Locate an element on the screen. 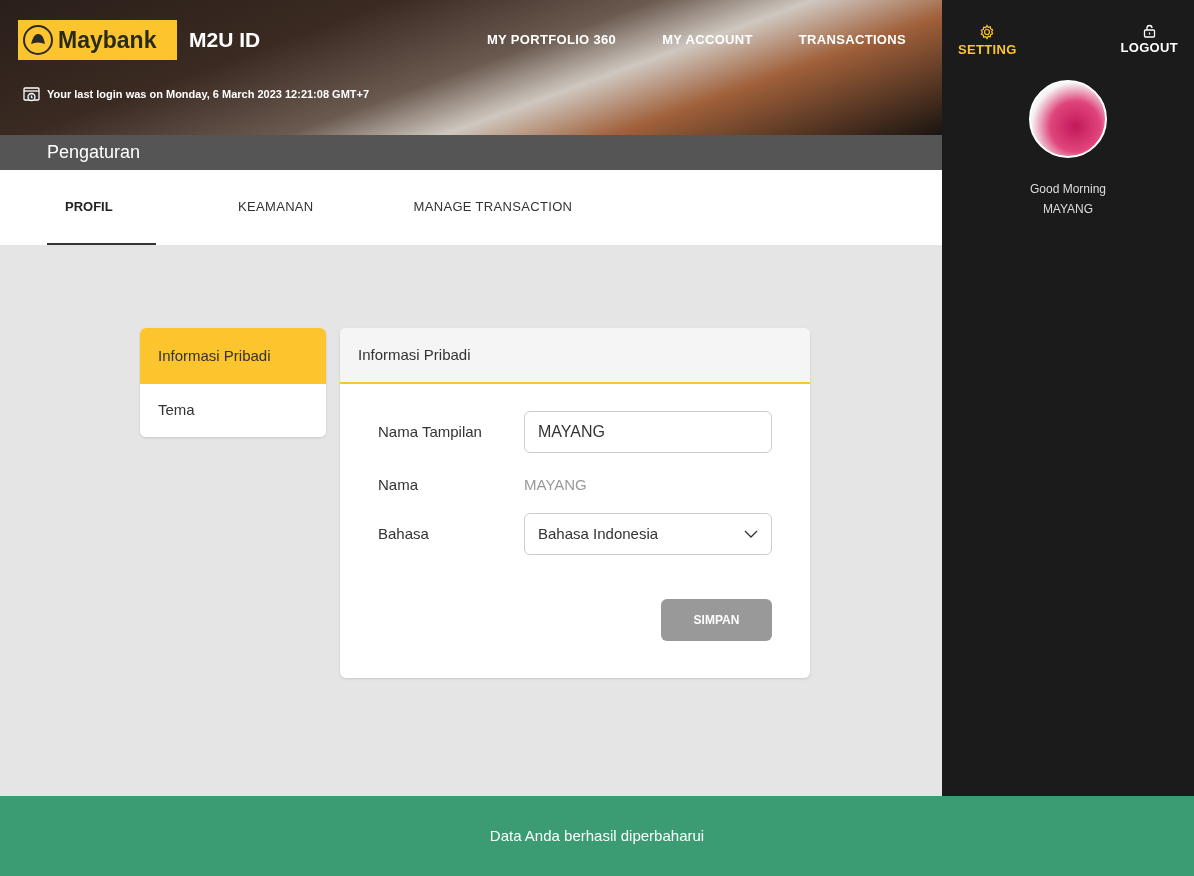  nav-link: MY PORTFOLIO 360 is located at coordinates (551, 40).